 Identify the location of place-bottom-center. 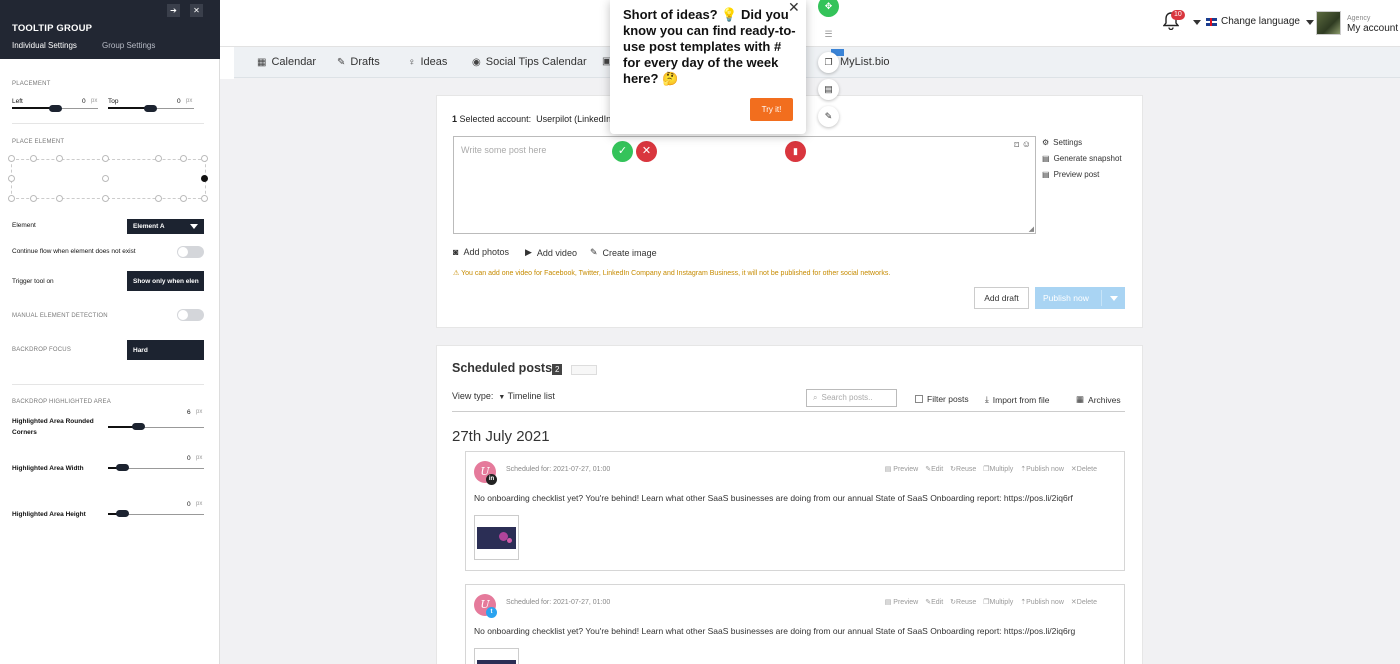
(105, 198).